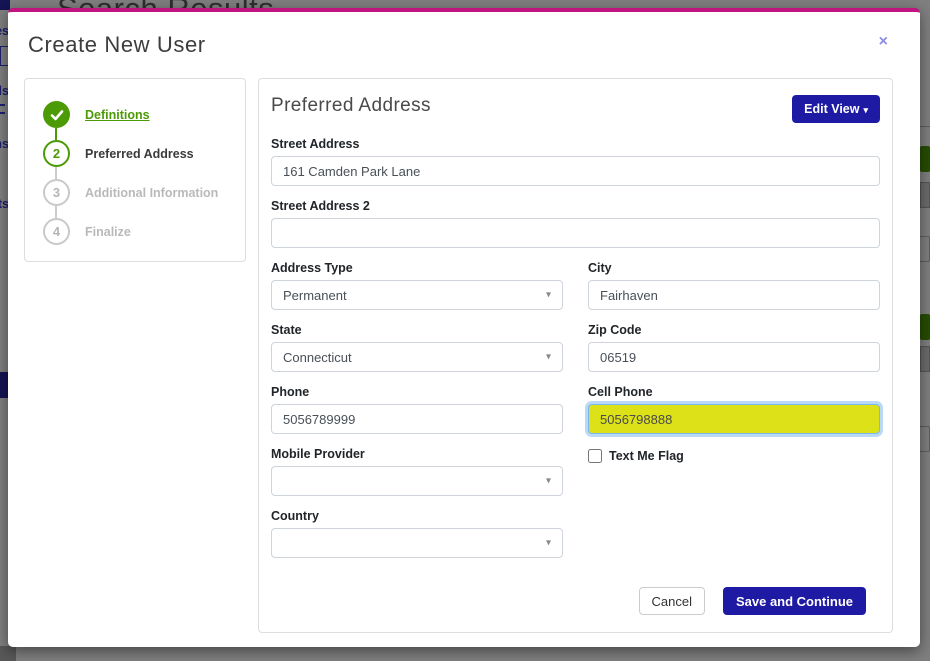 Image resolution: width=930 pixels, height=661 pixels. I want to click on country-row: Country ▾, so click(417, 533).